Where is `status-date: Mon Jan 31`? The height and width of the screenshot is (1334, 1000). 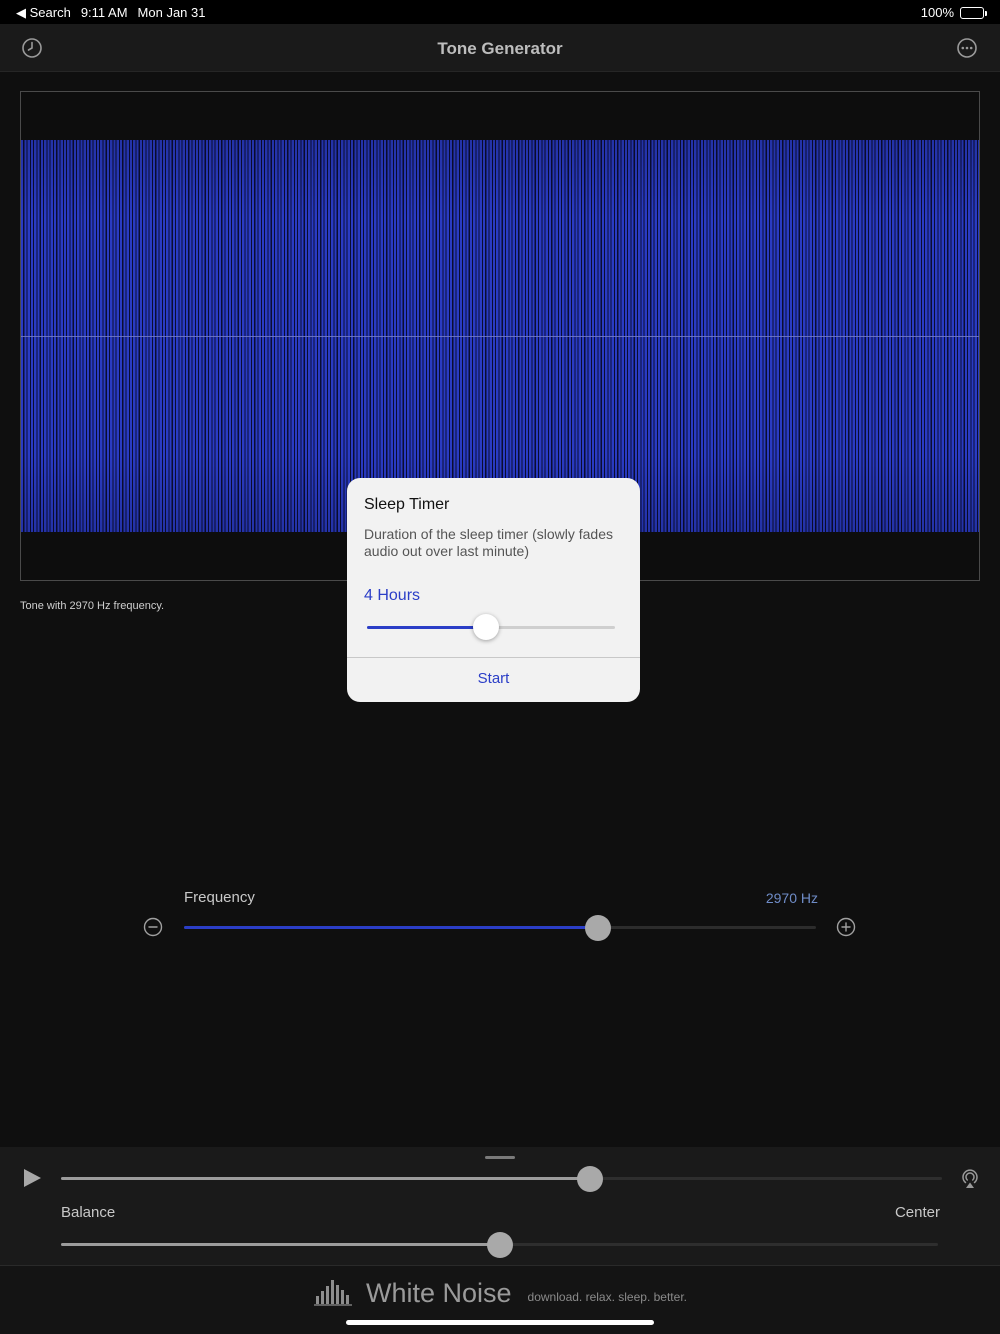
status-date: Mon Jan 31 is located at coordinates (171, 12).